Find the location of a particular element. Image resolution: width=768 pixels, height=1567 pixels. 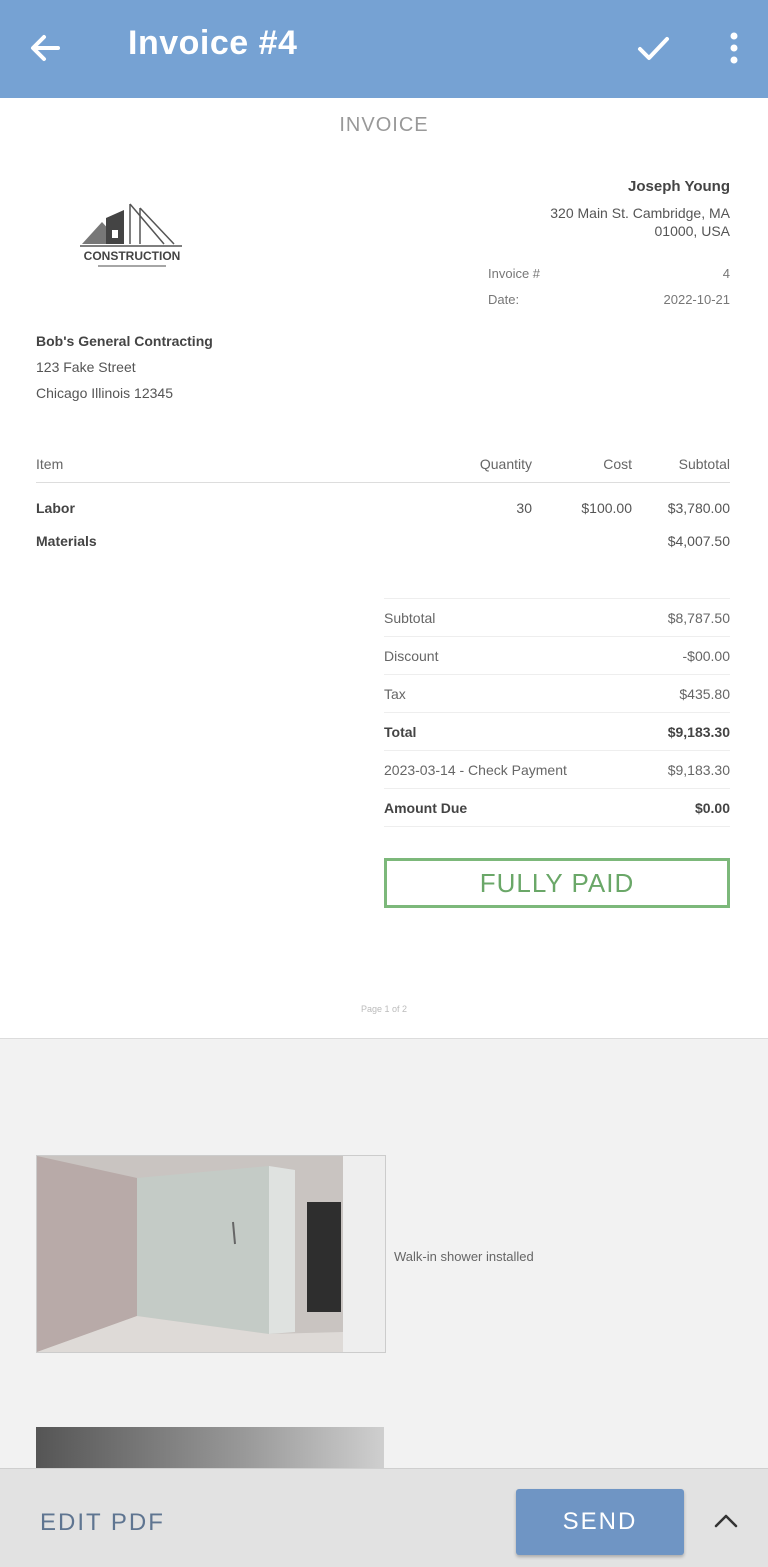

table-row: Labor 30 $100.00 $3,780.00 is located at coordinates (383, 499).